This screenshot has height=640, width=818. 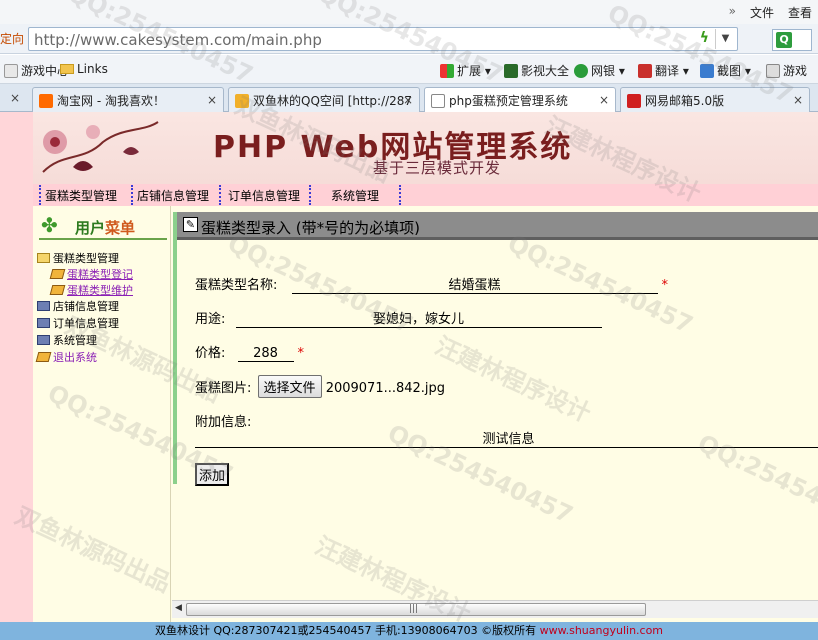 I want to click on video-icon, so click(x=511, y=71).